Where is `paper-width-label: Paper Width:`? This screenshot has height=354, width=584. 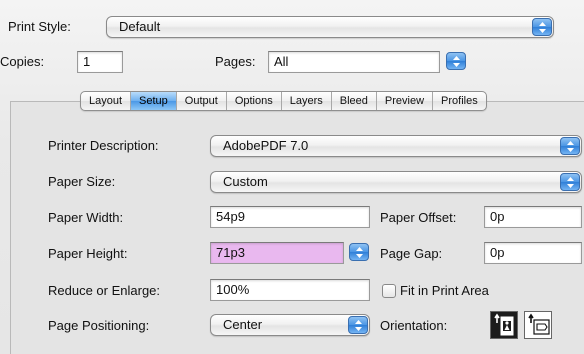 paper-width-label: Paper Width: is located at coordinates (86, 217).